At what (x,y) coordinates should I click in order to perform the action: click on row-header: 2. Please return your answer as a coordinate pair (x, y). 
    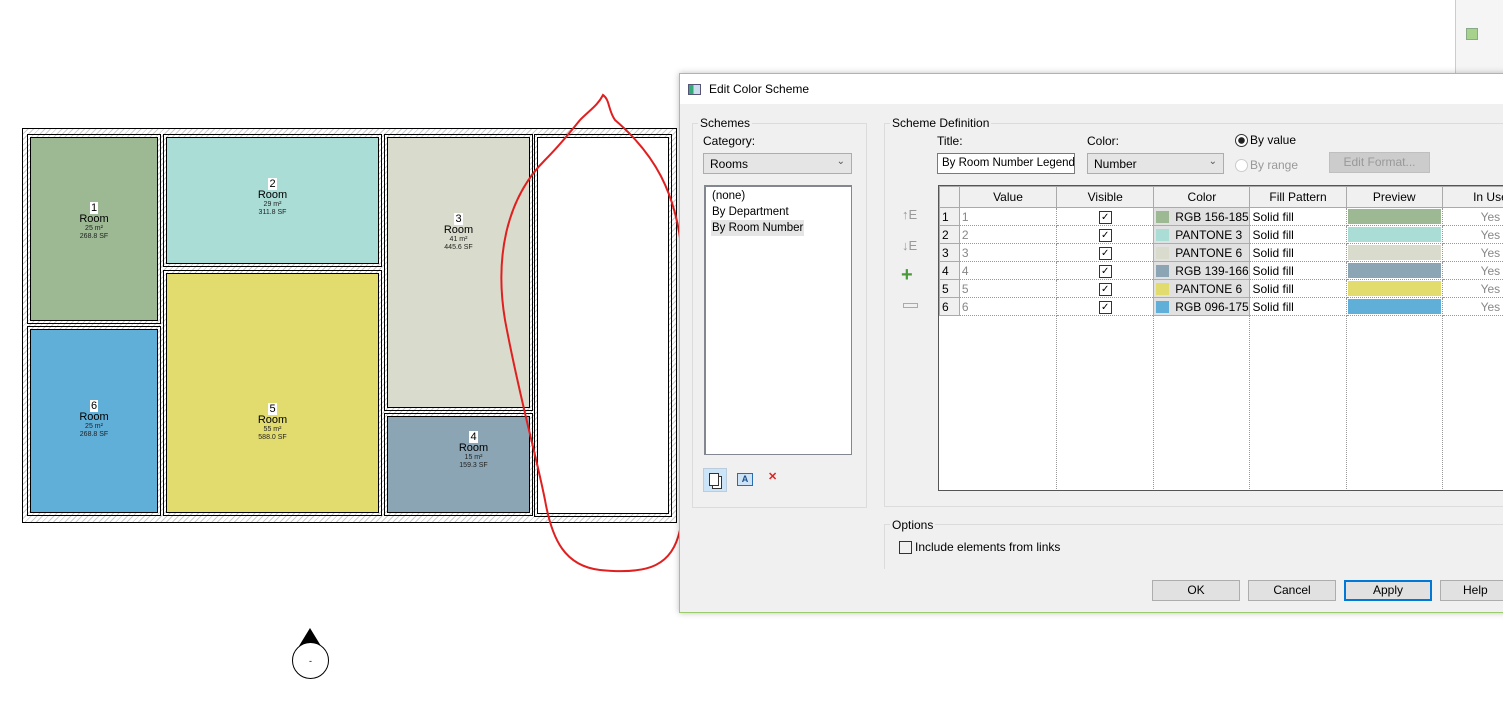
    Looking at the image, I should click on (949, 234).